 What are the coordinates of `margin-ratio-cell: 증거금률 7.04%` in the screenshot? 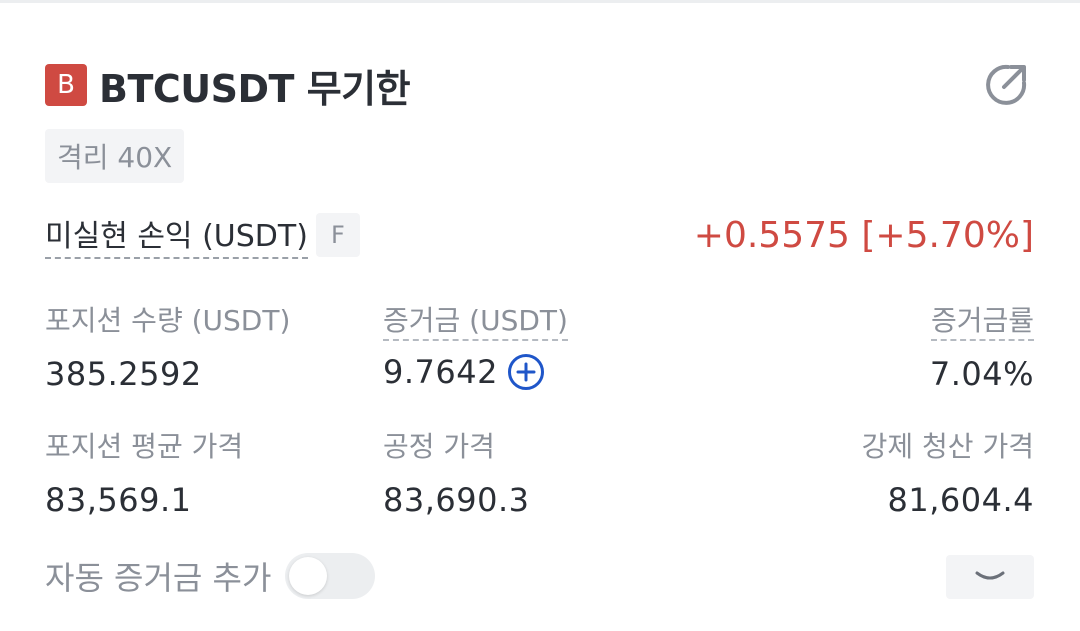 It's located at (982, 346).